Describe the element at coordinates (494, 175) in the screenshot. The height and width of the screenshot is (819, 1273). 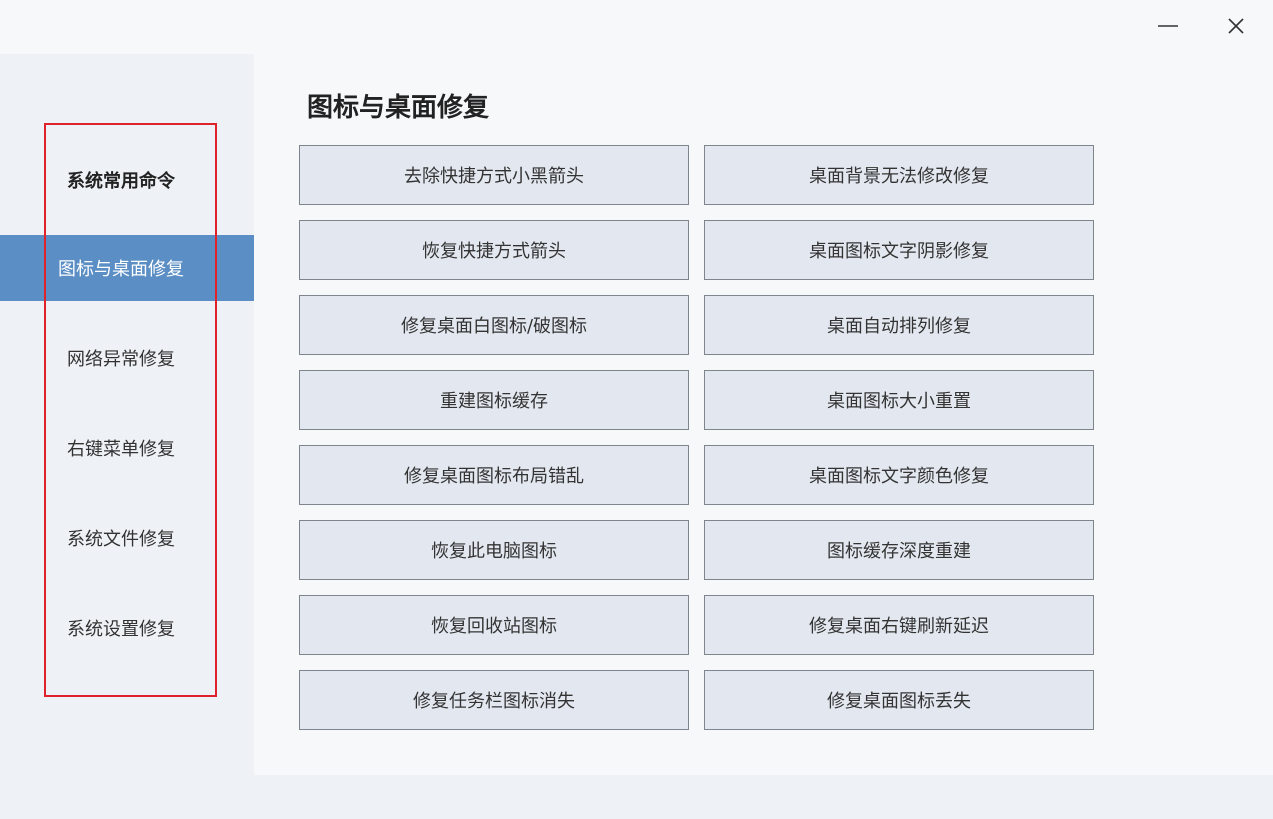
I see `remove-shortcut-arrow-button: 去除快捷方式小黑箭头` at that location.